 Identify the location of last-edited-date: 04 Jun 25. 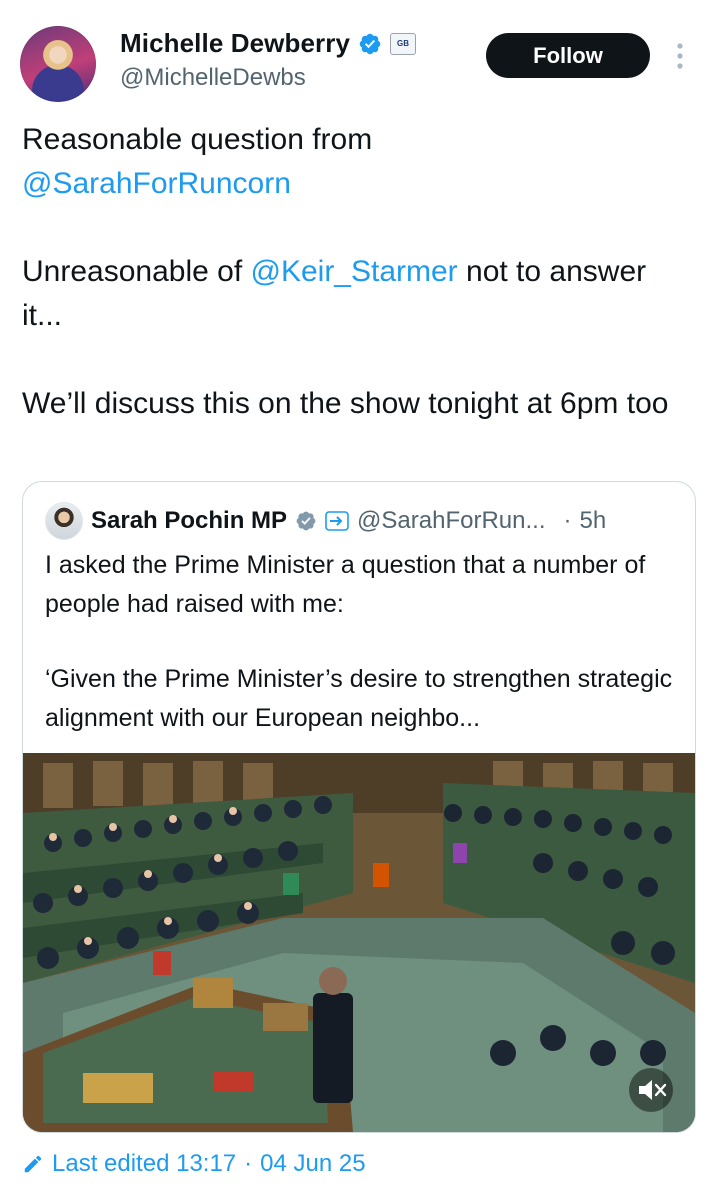
(313, 1163).